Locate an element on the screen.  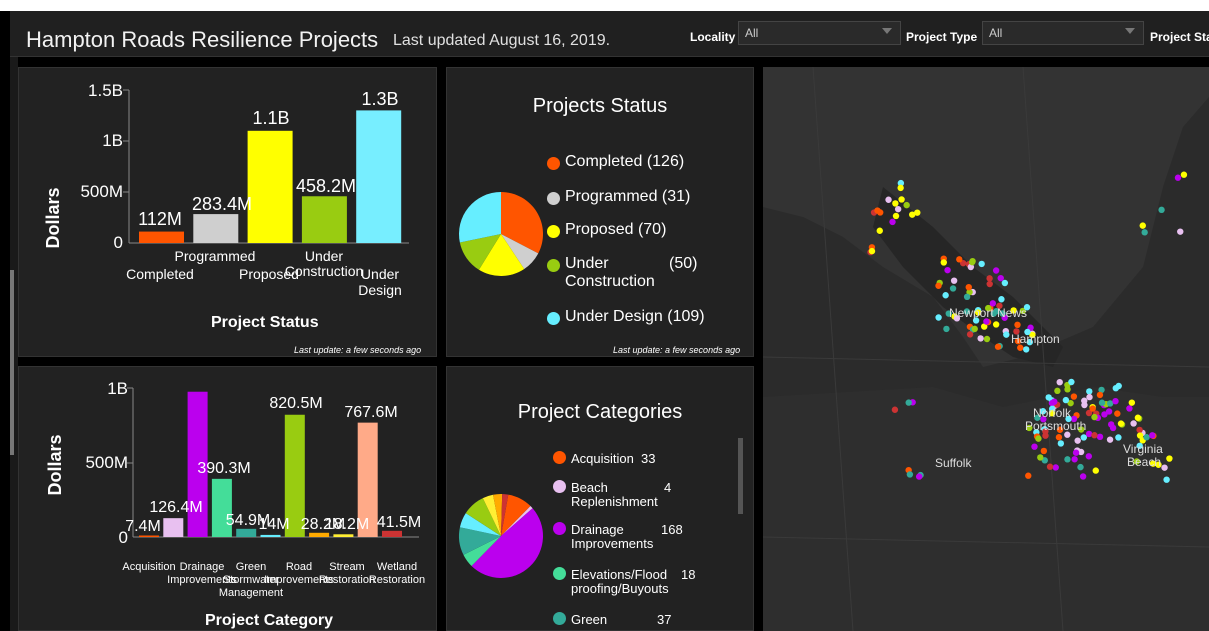
left-scrollbar is located at coordinates (12, 362).